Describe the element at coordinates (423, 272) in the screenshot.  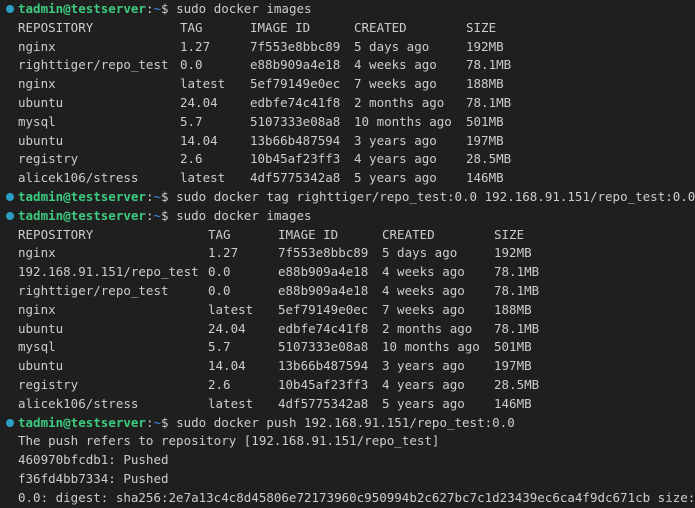
I see `table-cell: 4 weeks ago` at that location.